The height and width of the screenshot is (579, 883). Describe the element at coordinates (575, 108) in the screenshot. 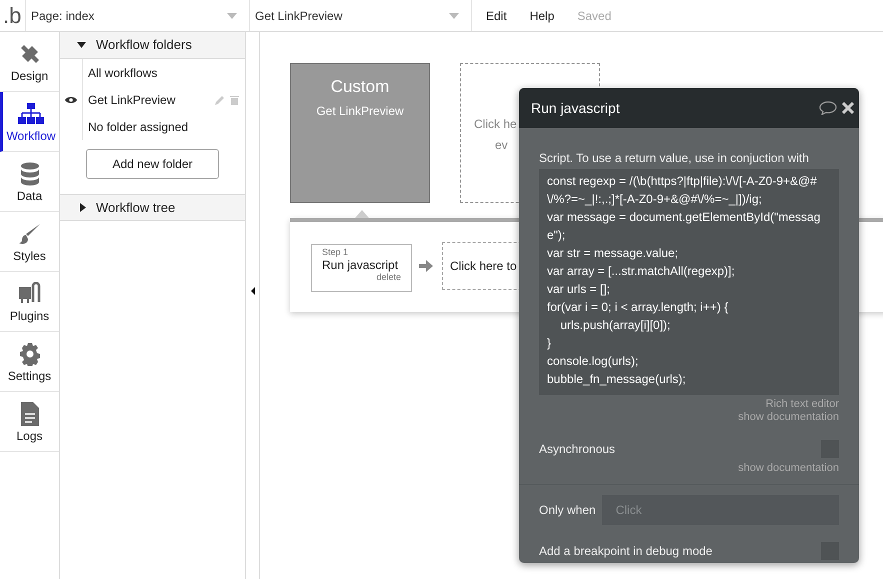

I see `popup-title: Run javascript` at that location.